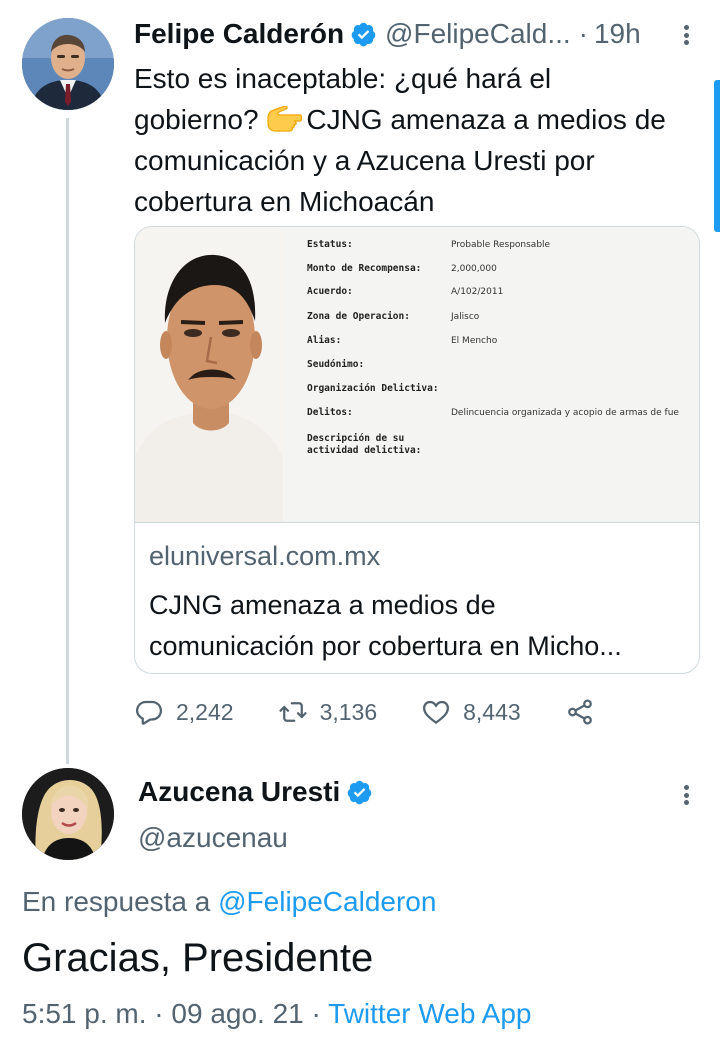 Image resolution: width=720 pixels, height=1056 pixels. I want to click on tweet-header: Felipe Calderón @FelipeCald... · 19h, so click(419, 34).